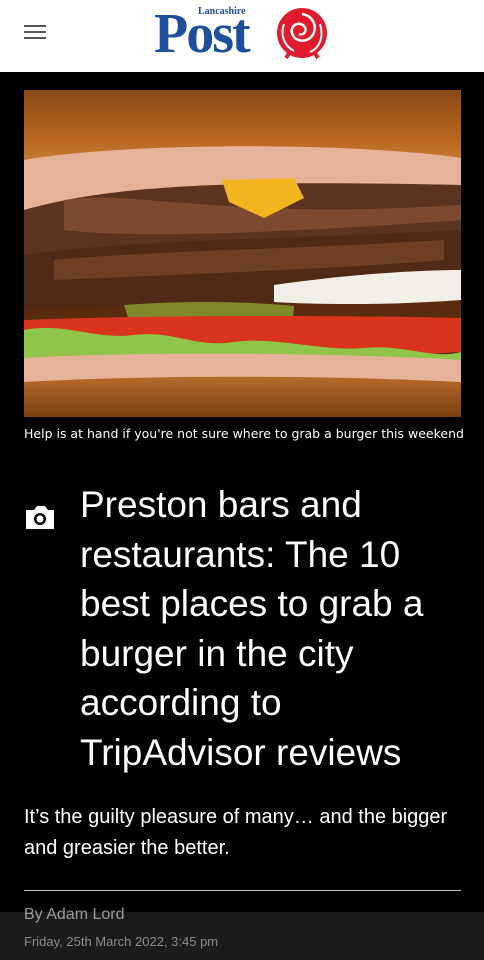 The image size is (484, 960). I want to click on site-logo: Post Lancashire, so click(244, 34).